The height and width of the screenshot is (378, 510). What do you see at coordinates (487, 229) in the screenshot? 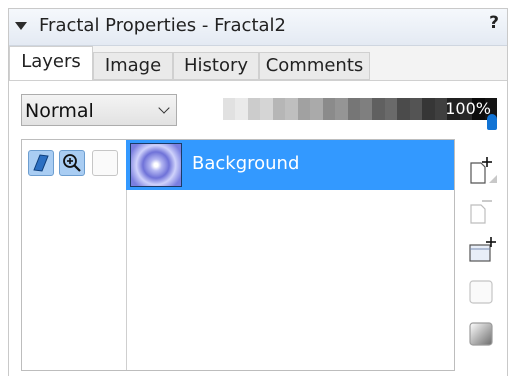
I see `layer-actions-toolbar` at bounding box center [487, 229].